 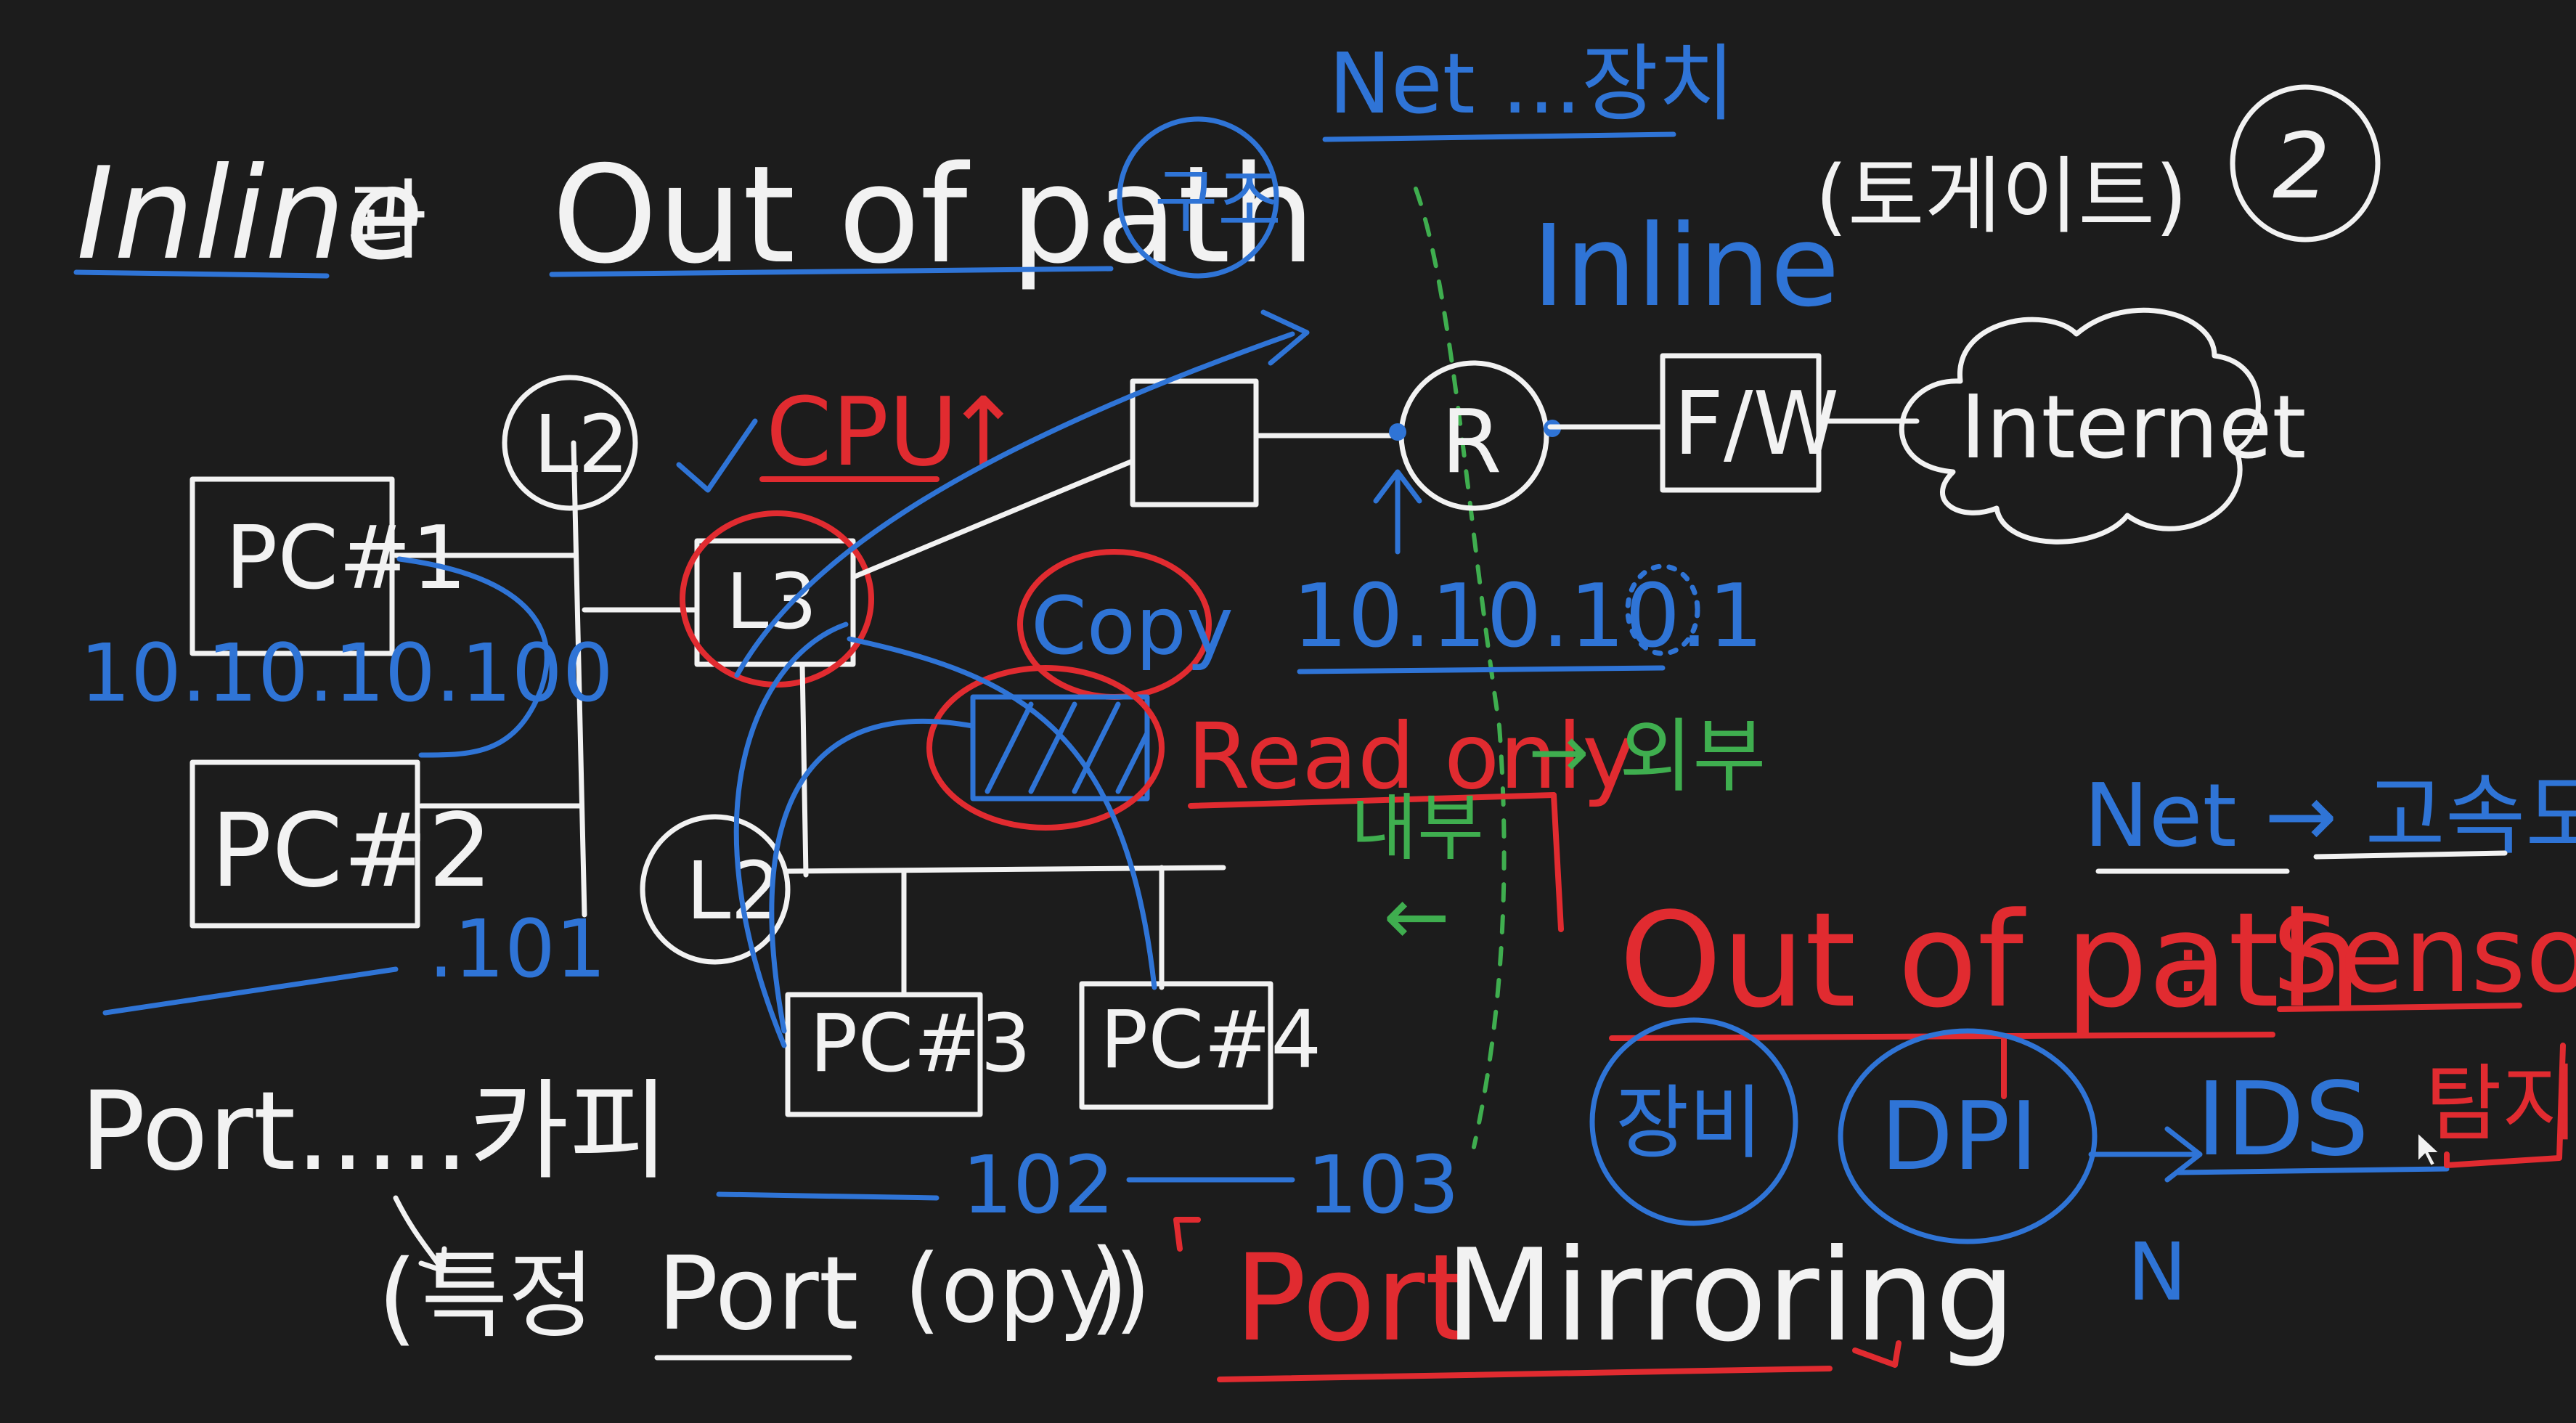 What do you see at coordinates (758, 1294) in the screenshot?
I see `port-word: Port` at bounding box center [758, 1294].